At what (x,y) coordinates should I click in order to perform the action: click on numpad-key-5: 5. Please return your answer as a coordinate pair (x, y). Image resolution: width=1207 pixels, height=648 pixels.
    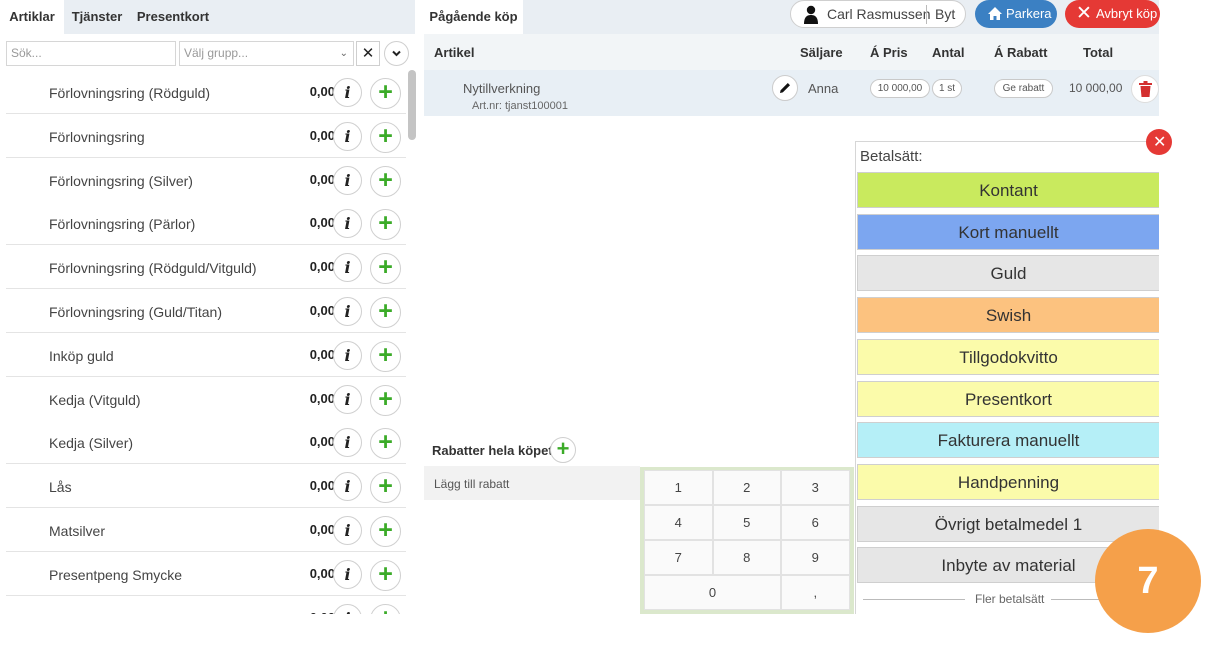
    Looking at the image, I should click on (746, 522).